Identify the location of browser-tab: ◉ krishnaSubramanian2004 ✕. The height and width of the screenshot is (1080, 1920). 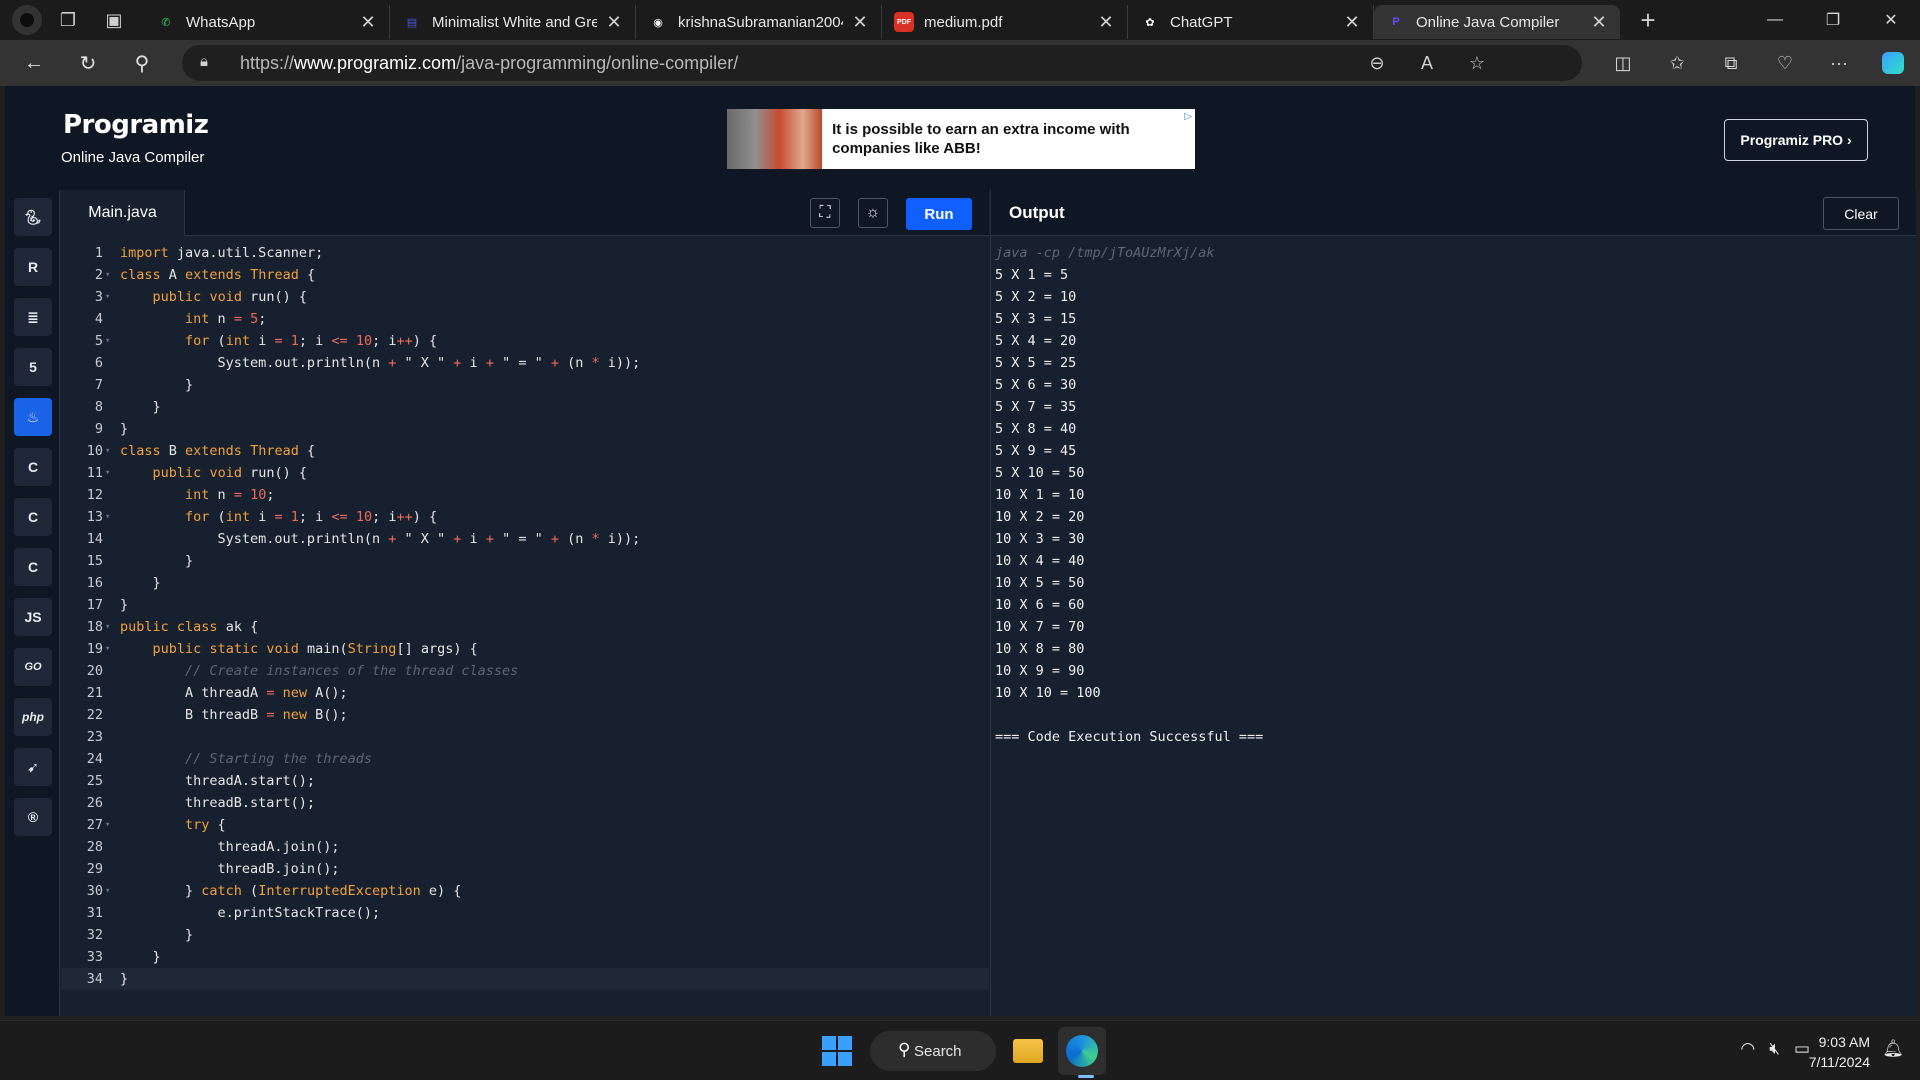
(759, 22).